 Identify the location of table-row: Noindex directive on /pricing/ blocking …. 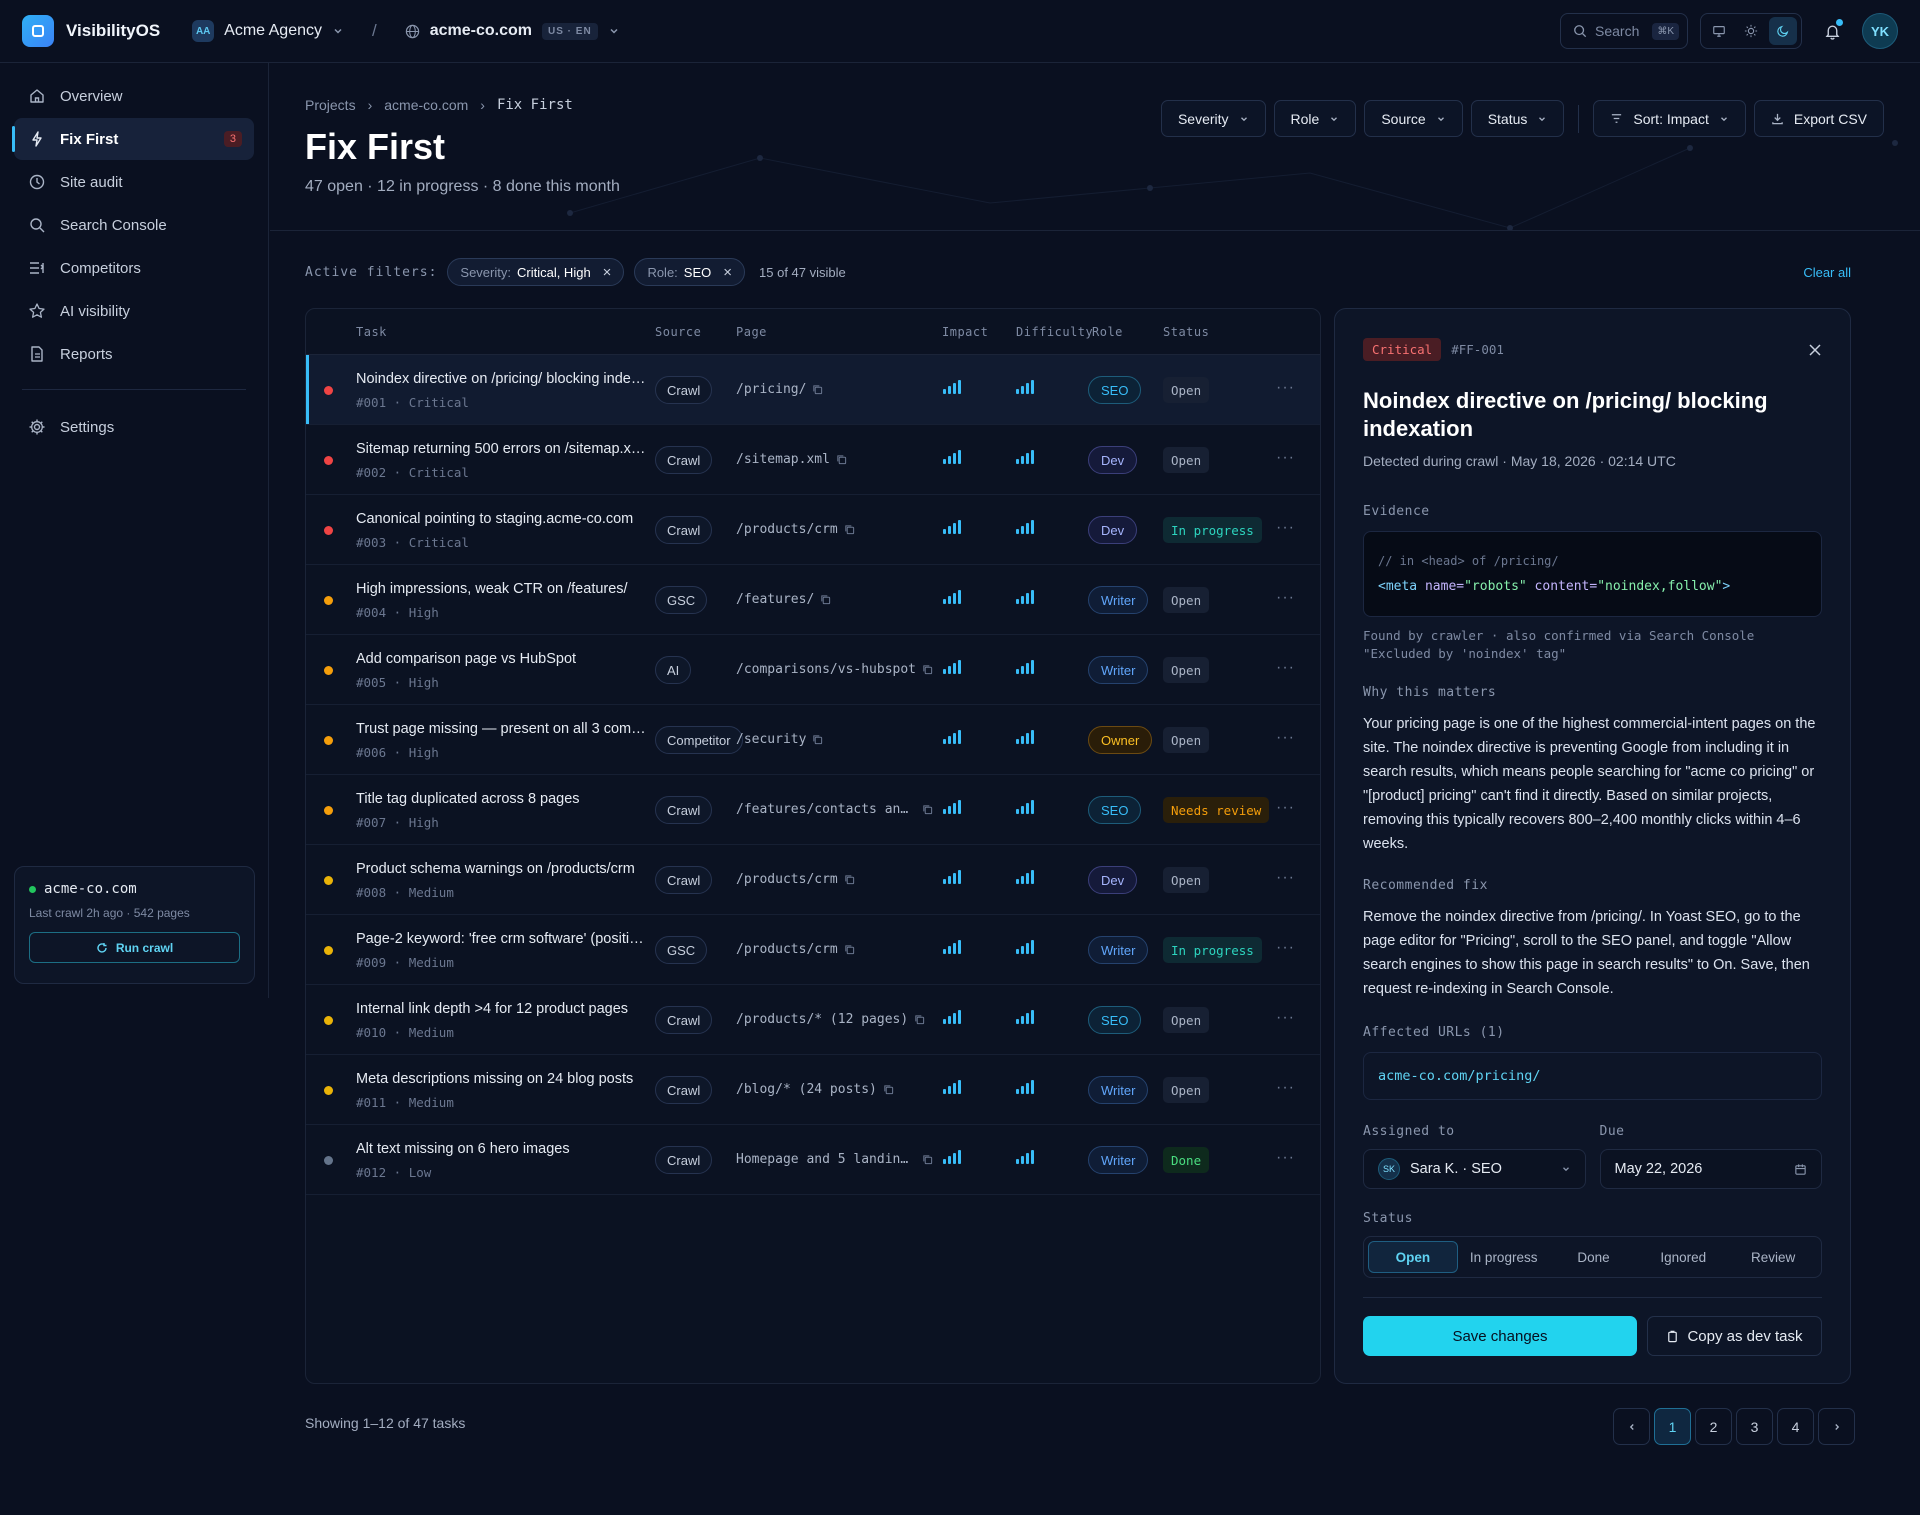
(813, 390).